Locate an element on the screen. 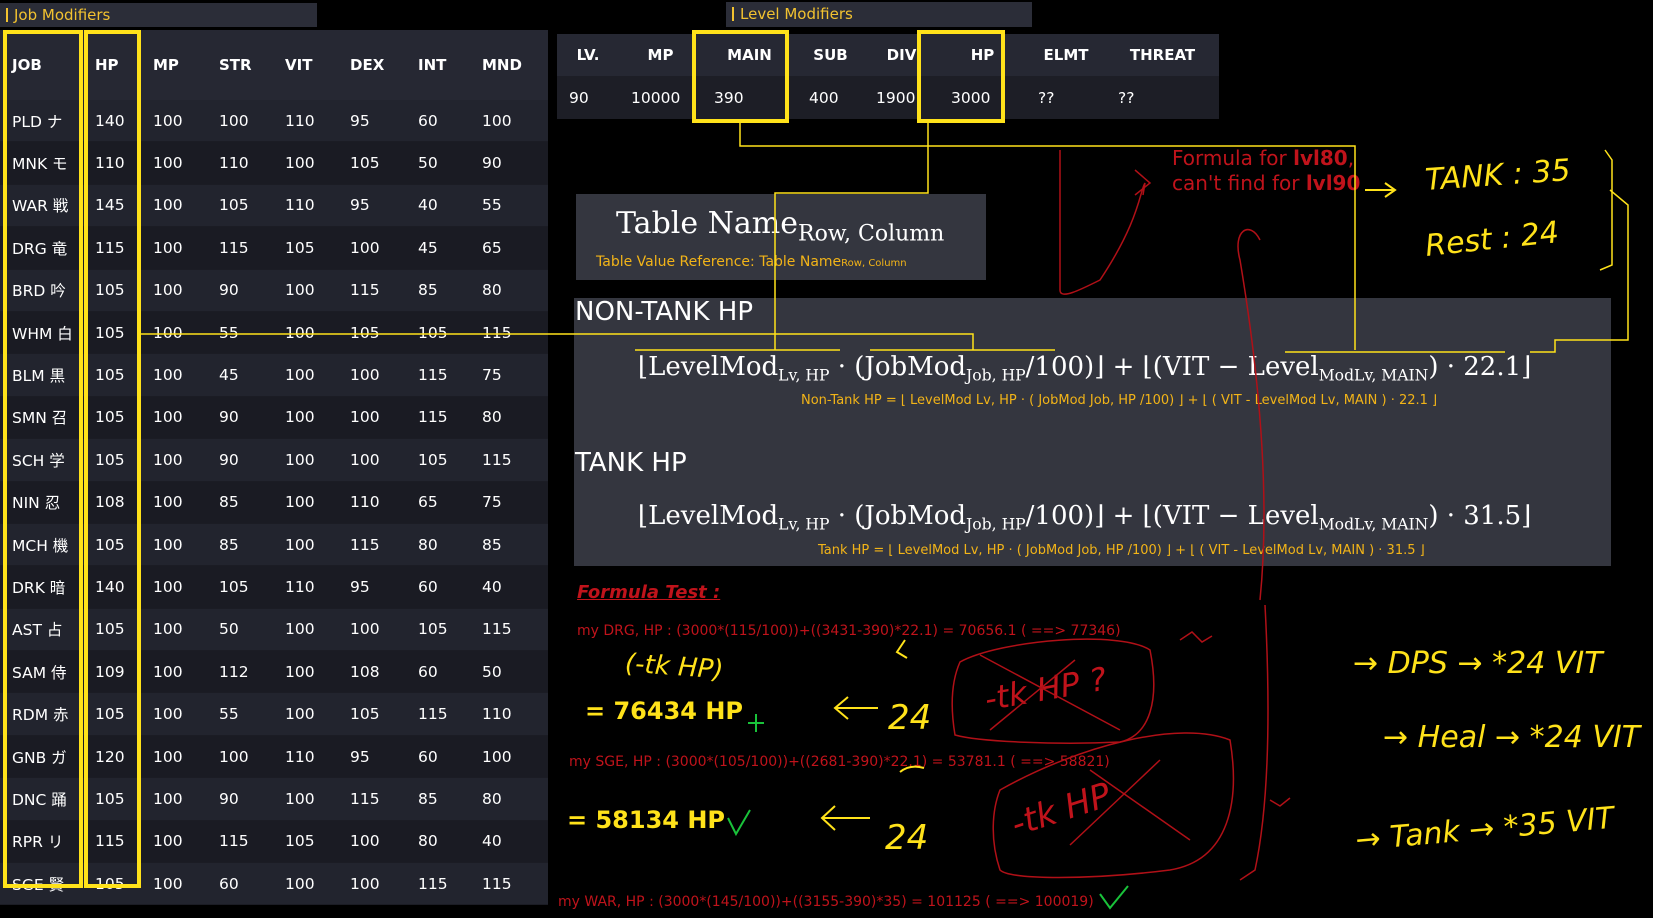 This screenshot has height=918, width=1653. level-column-header: ELMT is located at coordinates (1066, 55).